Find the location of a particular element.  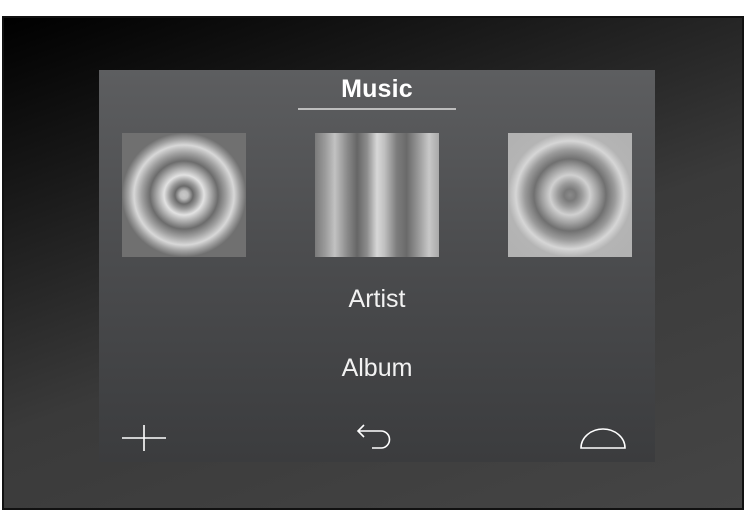

back-button is located at coordinates (377, 437).